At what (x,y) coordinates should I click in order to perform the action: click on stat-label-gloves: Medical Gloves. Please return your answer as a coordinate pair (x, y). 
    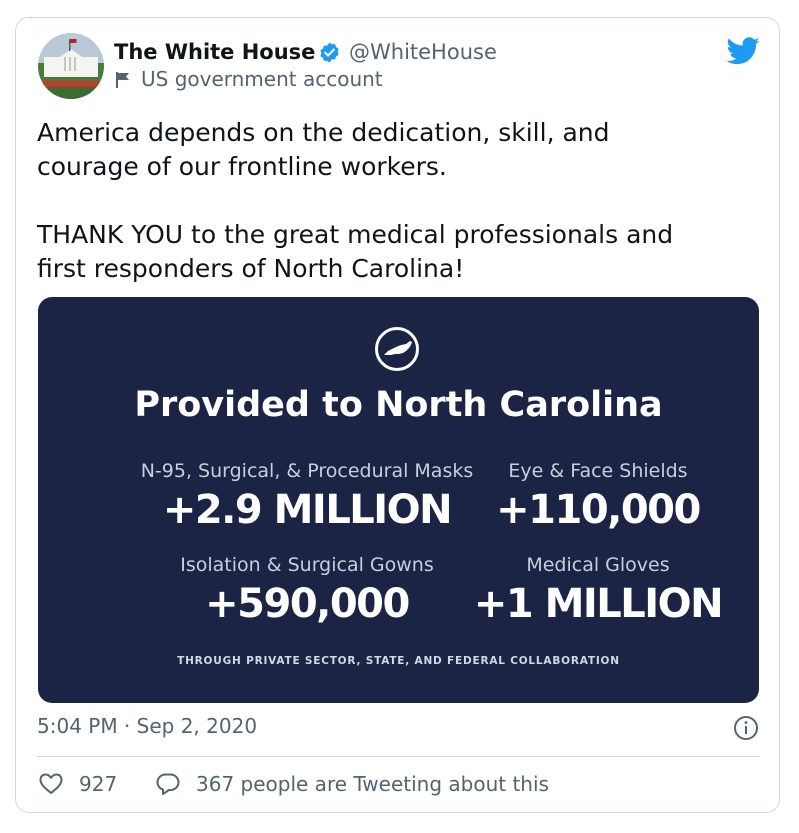
    Looking at the image, I should click on (598, 565).